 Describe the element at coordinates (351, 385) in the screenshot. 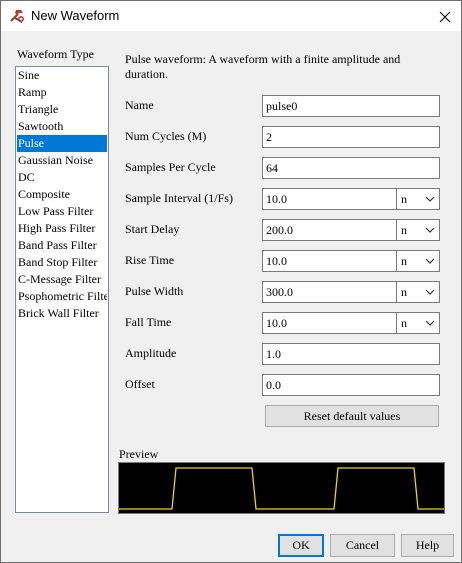

I see `offset-field: 0.0` at that location.